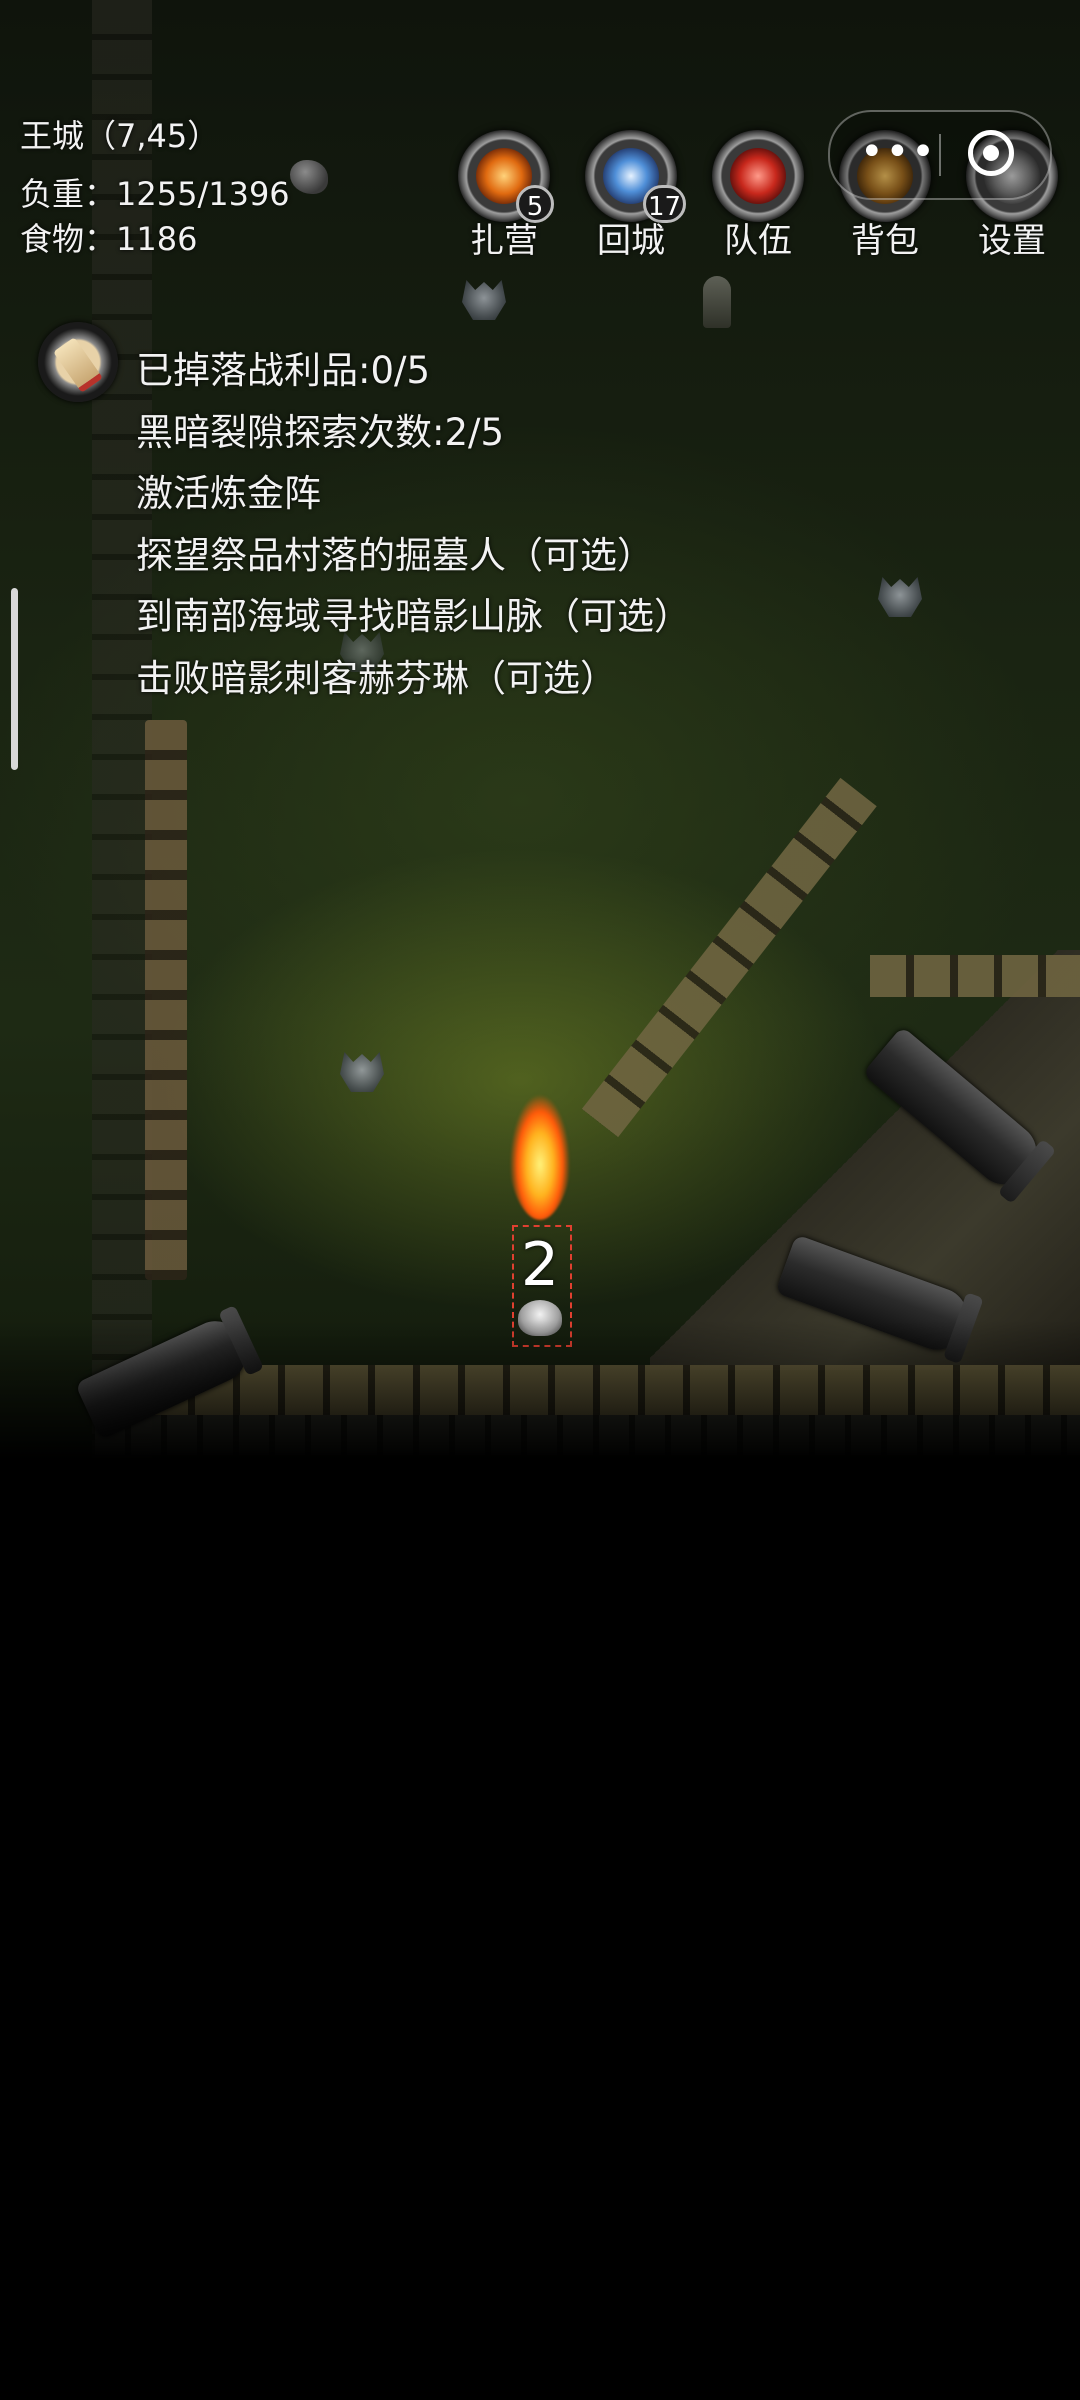 Image resolution: width=1080 pixels, height=2400 pixels. Describe the element at coordinates (309, 177) in the screenshot. I see `rock-icon` at that location.